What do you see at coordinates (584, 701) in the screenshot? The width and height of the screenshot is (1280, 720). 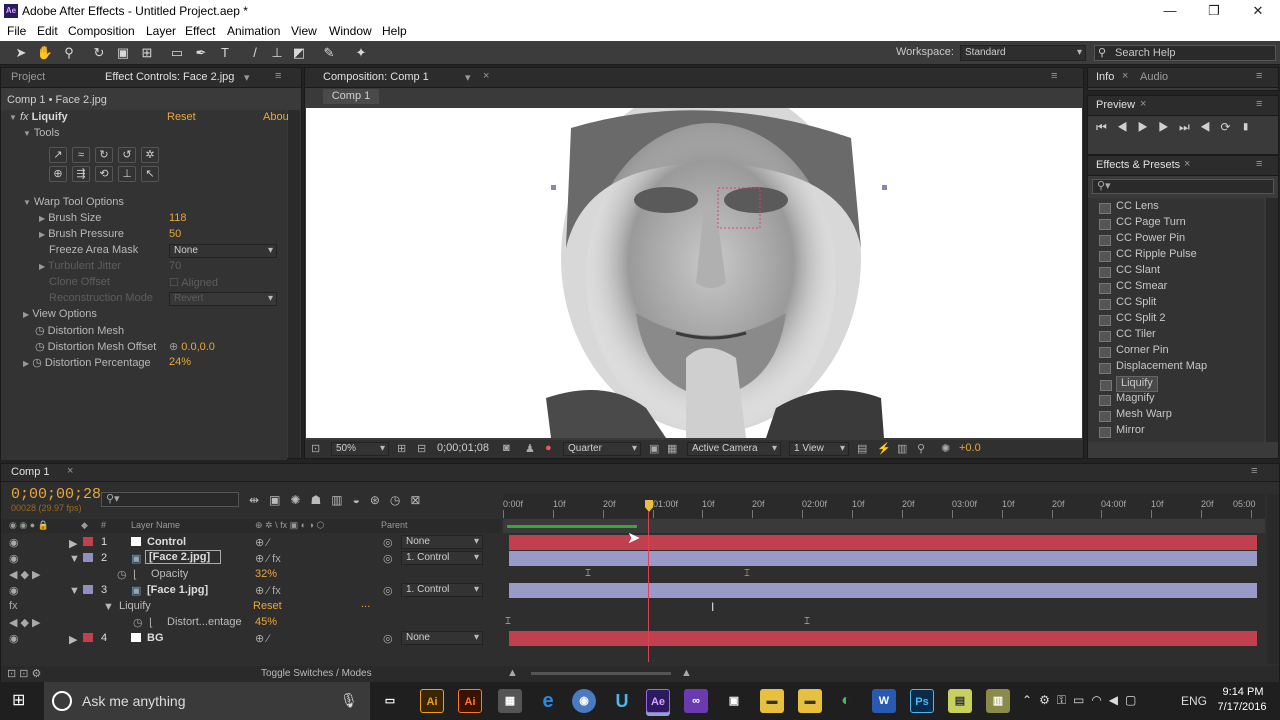 I see `app-icon: ◉` at bounding box center [584, 701].